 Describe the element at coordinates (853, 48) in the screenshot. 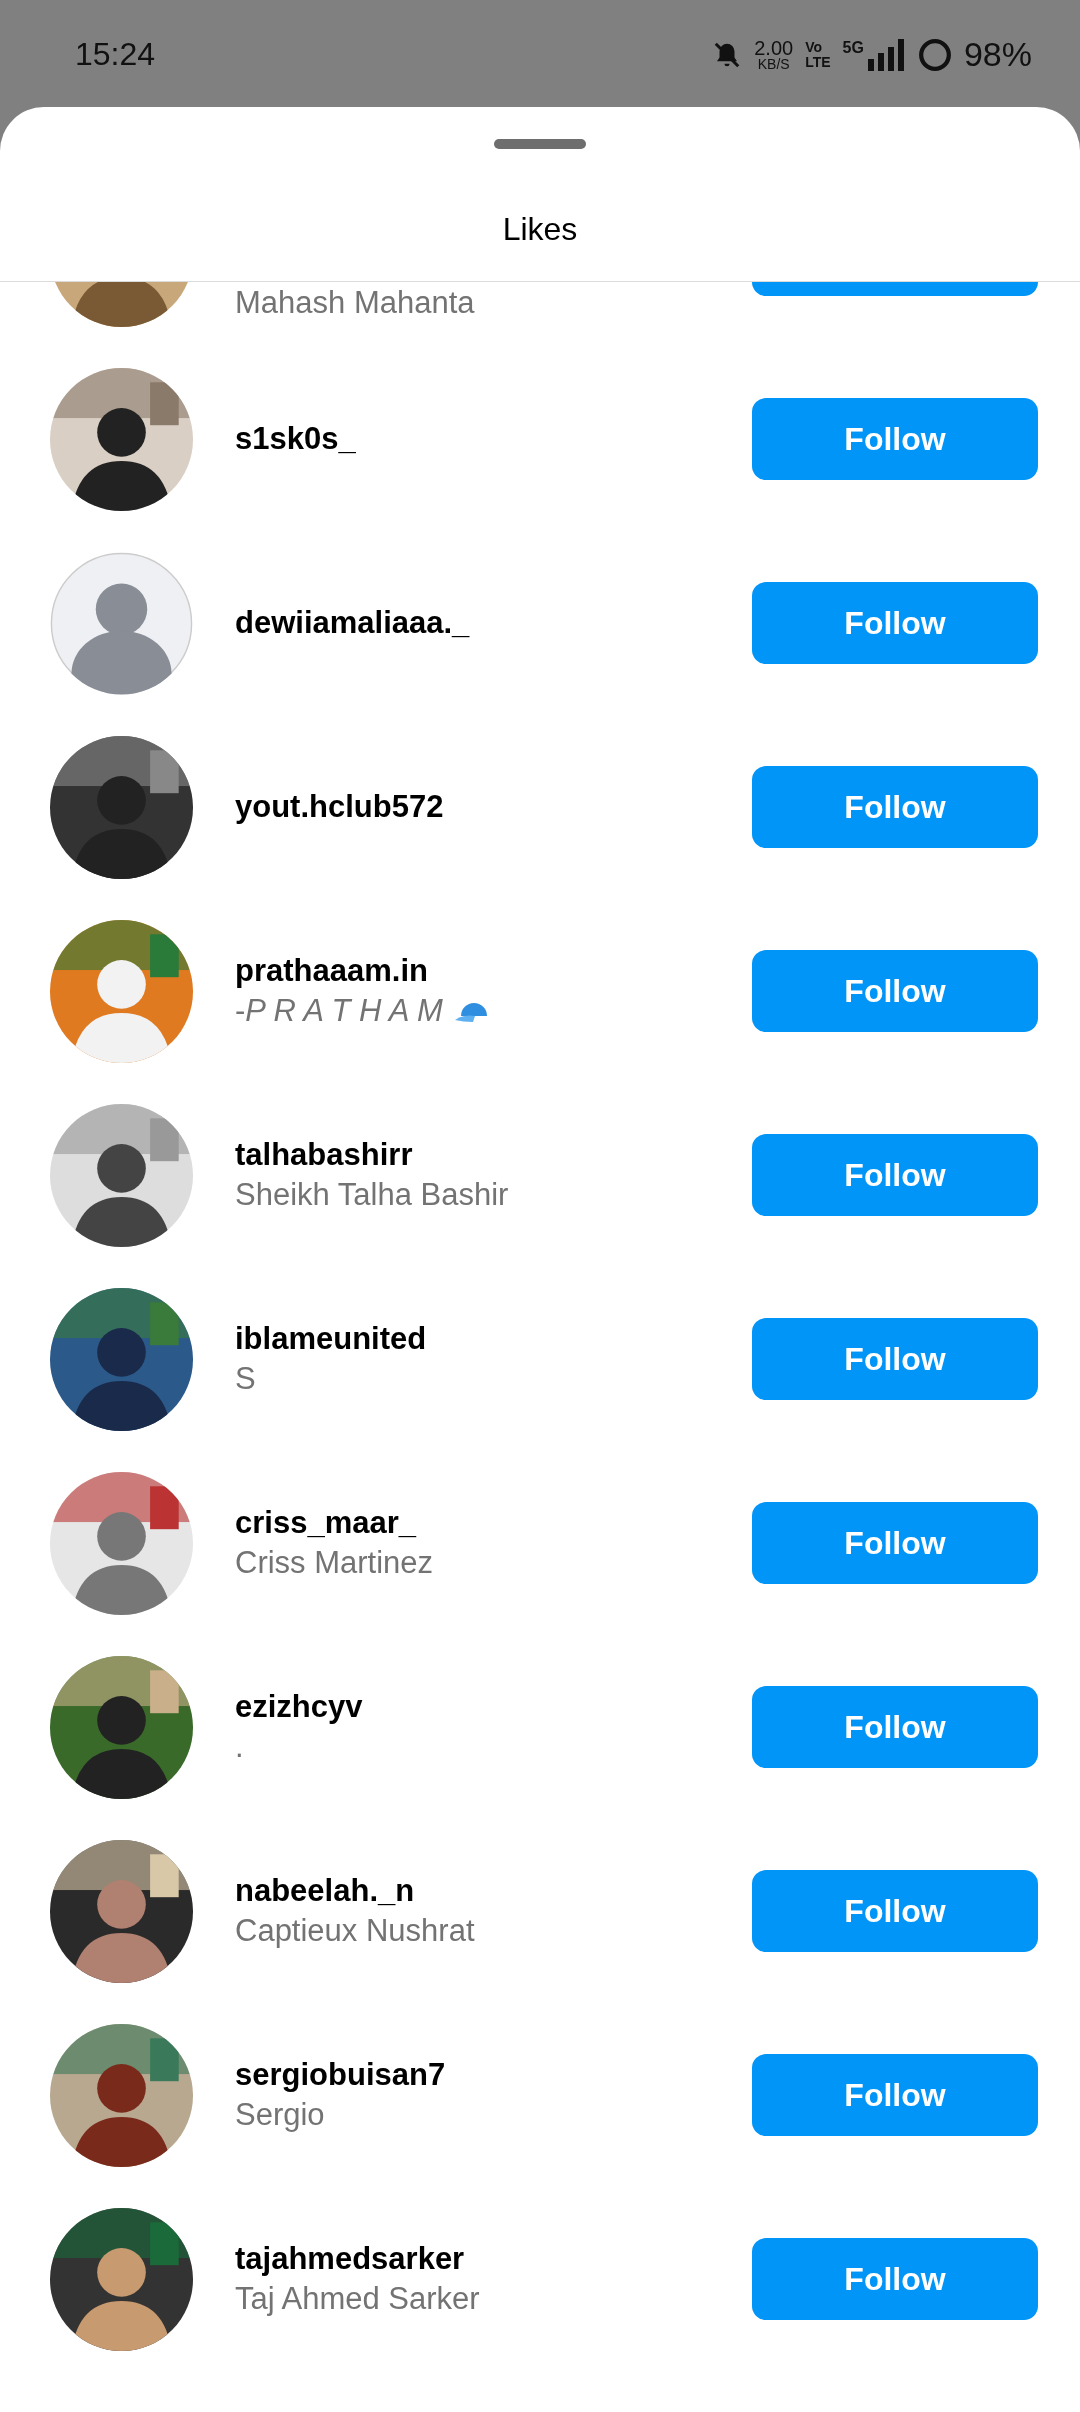

I see `network-type: 5G` at that location.